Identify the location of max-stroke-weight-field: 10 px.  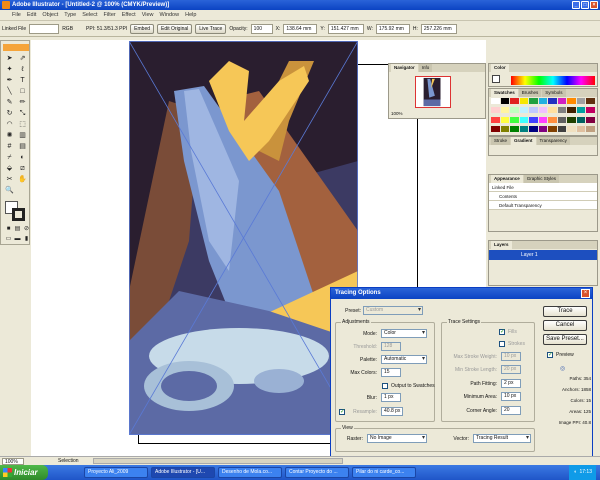
(511, 356).